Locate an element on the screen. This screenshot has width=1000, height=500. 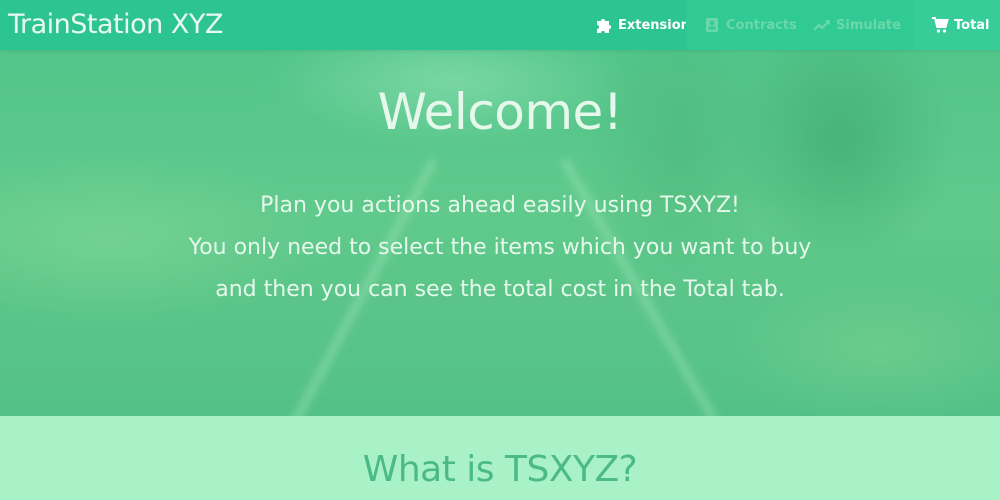
trend-icon is located at coordinates (822, 25).